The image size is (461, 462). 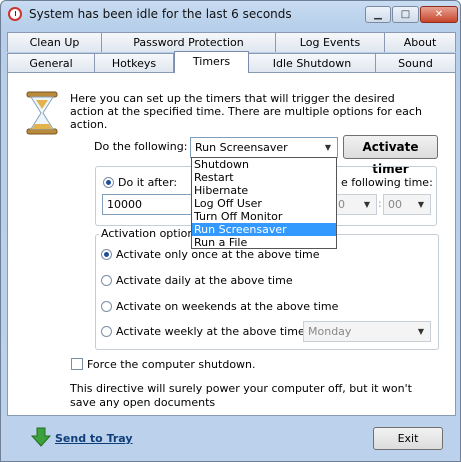 I want to click on activate-timer-button: Activate timer, so click(x=390, y=155).